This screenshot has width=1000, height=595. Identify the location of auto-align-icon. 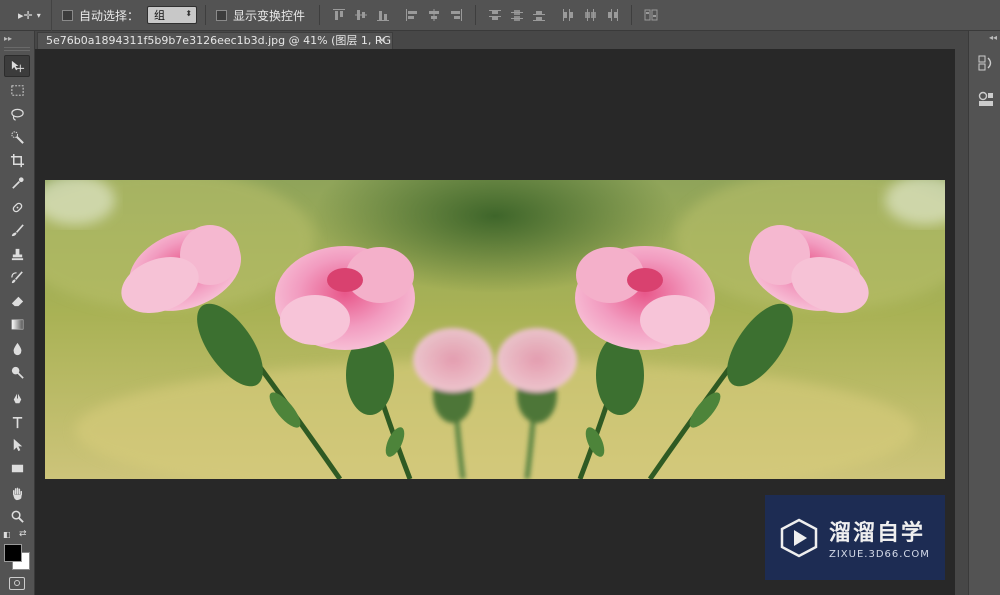
(651, 15).